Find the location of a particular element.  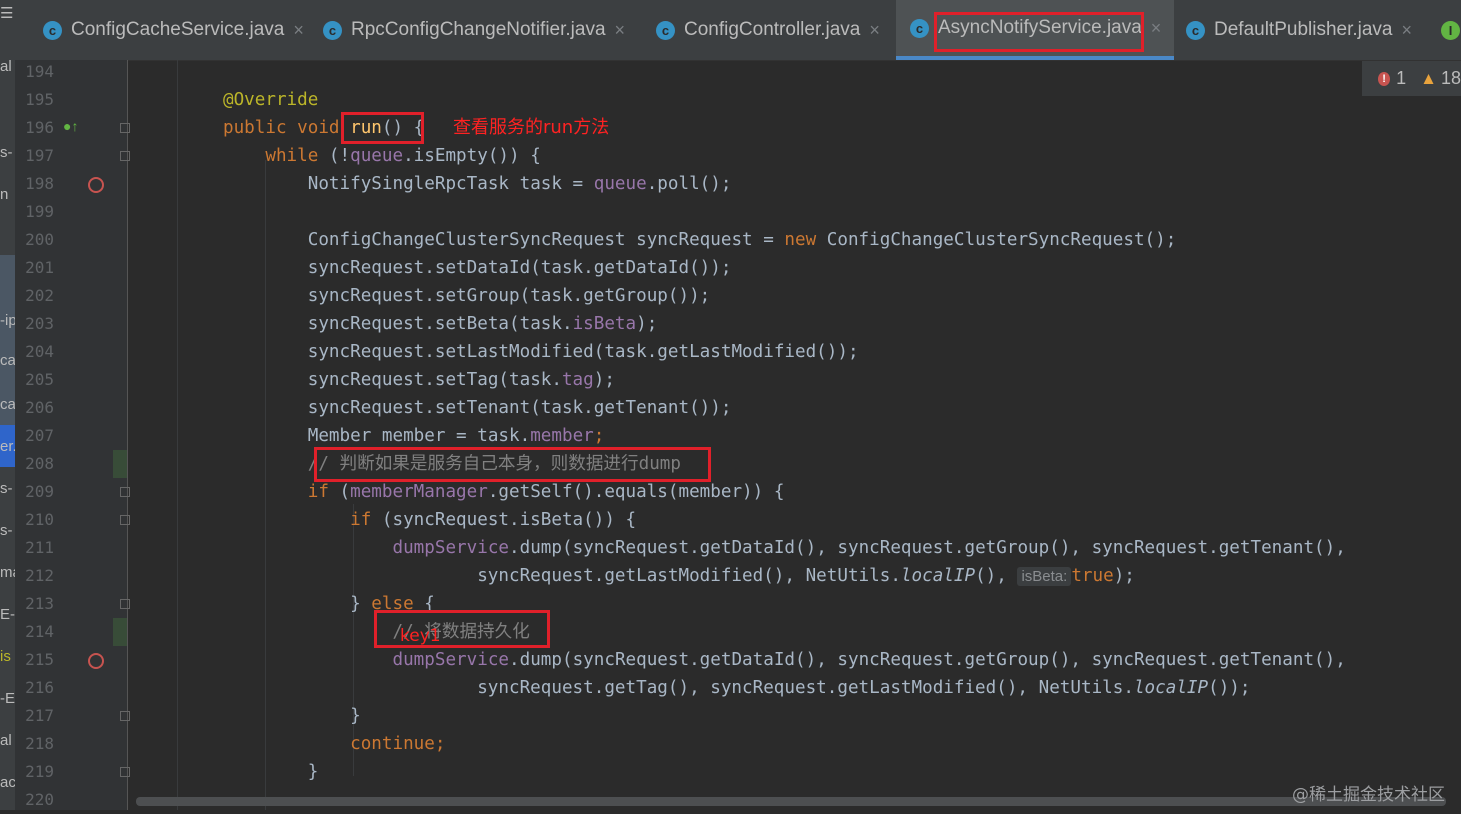

tab-config-controller: c ConfigController.java × is located at coordinates (768, 30).